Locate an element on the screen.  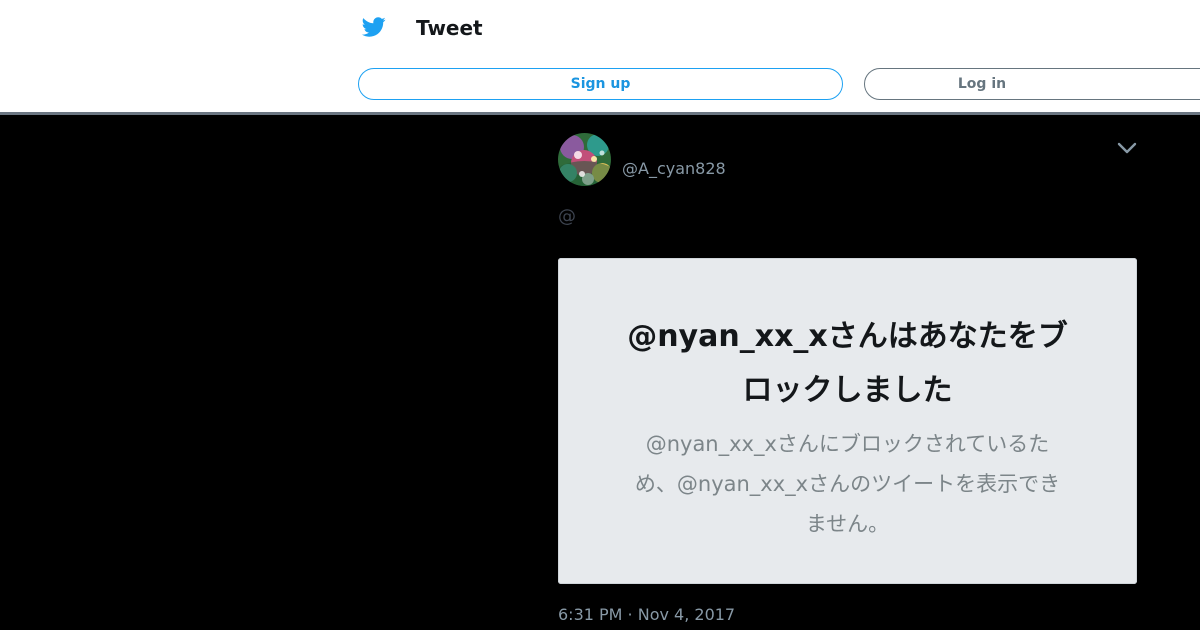
media-heading: @nyan_xx_xさんはあなたをブ ロックしました is located at coordinates (847, 364).